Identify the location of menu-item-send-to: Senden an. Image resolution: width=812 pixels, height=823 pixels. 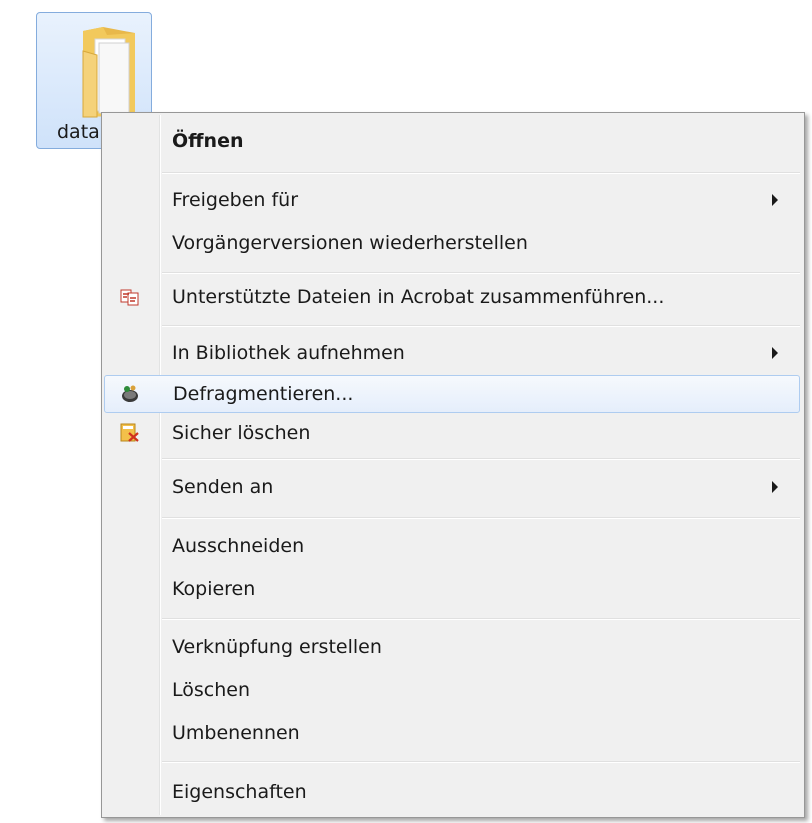
(452, 487).